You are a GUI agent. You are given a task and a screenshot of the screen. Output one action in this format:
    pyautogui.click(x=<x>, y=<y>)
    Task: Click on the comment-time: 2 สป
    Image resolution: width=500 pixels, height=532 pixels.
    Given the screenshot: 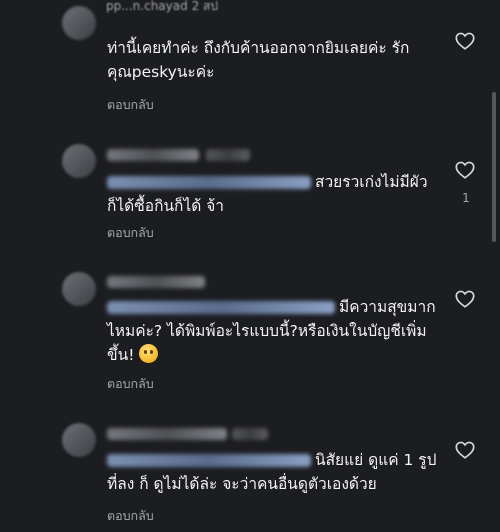 What is the action you would take?
    pyautogui.click(x=204, y=6)
    